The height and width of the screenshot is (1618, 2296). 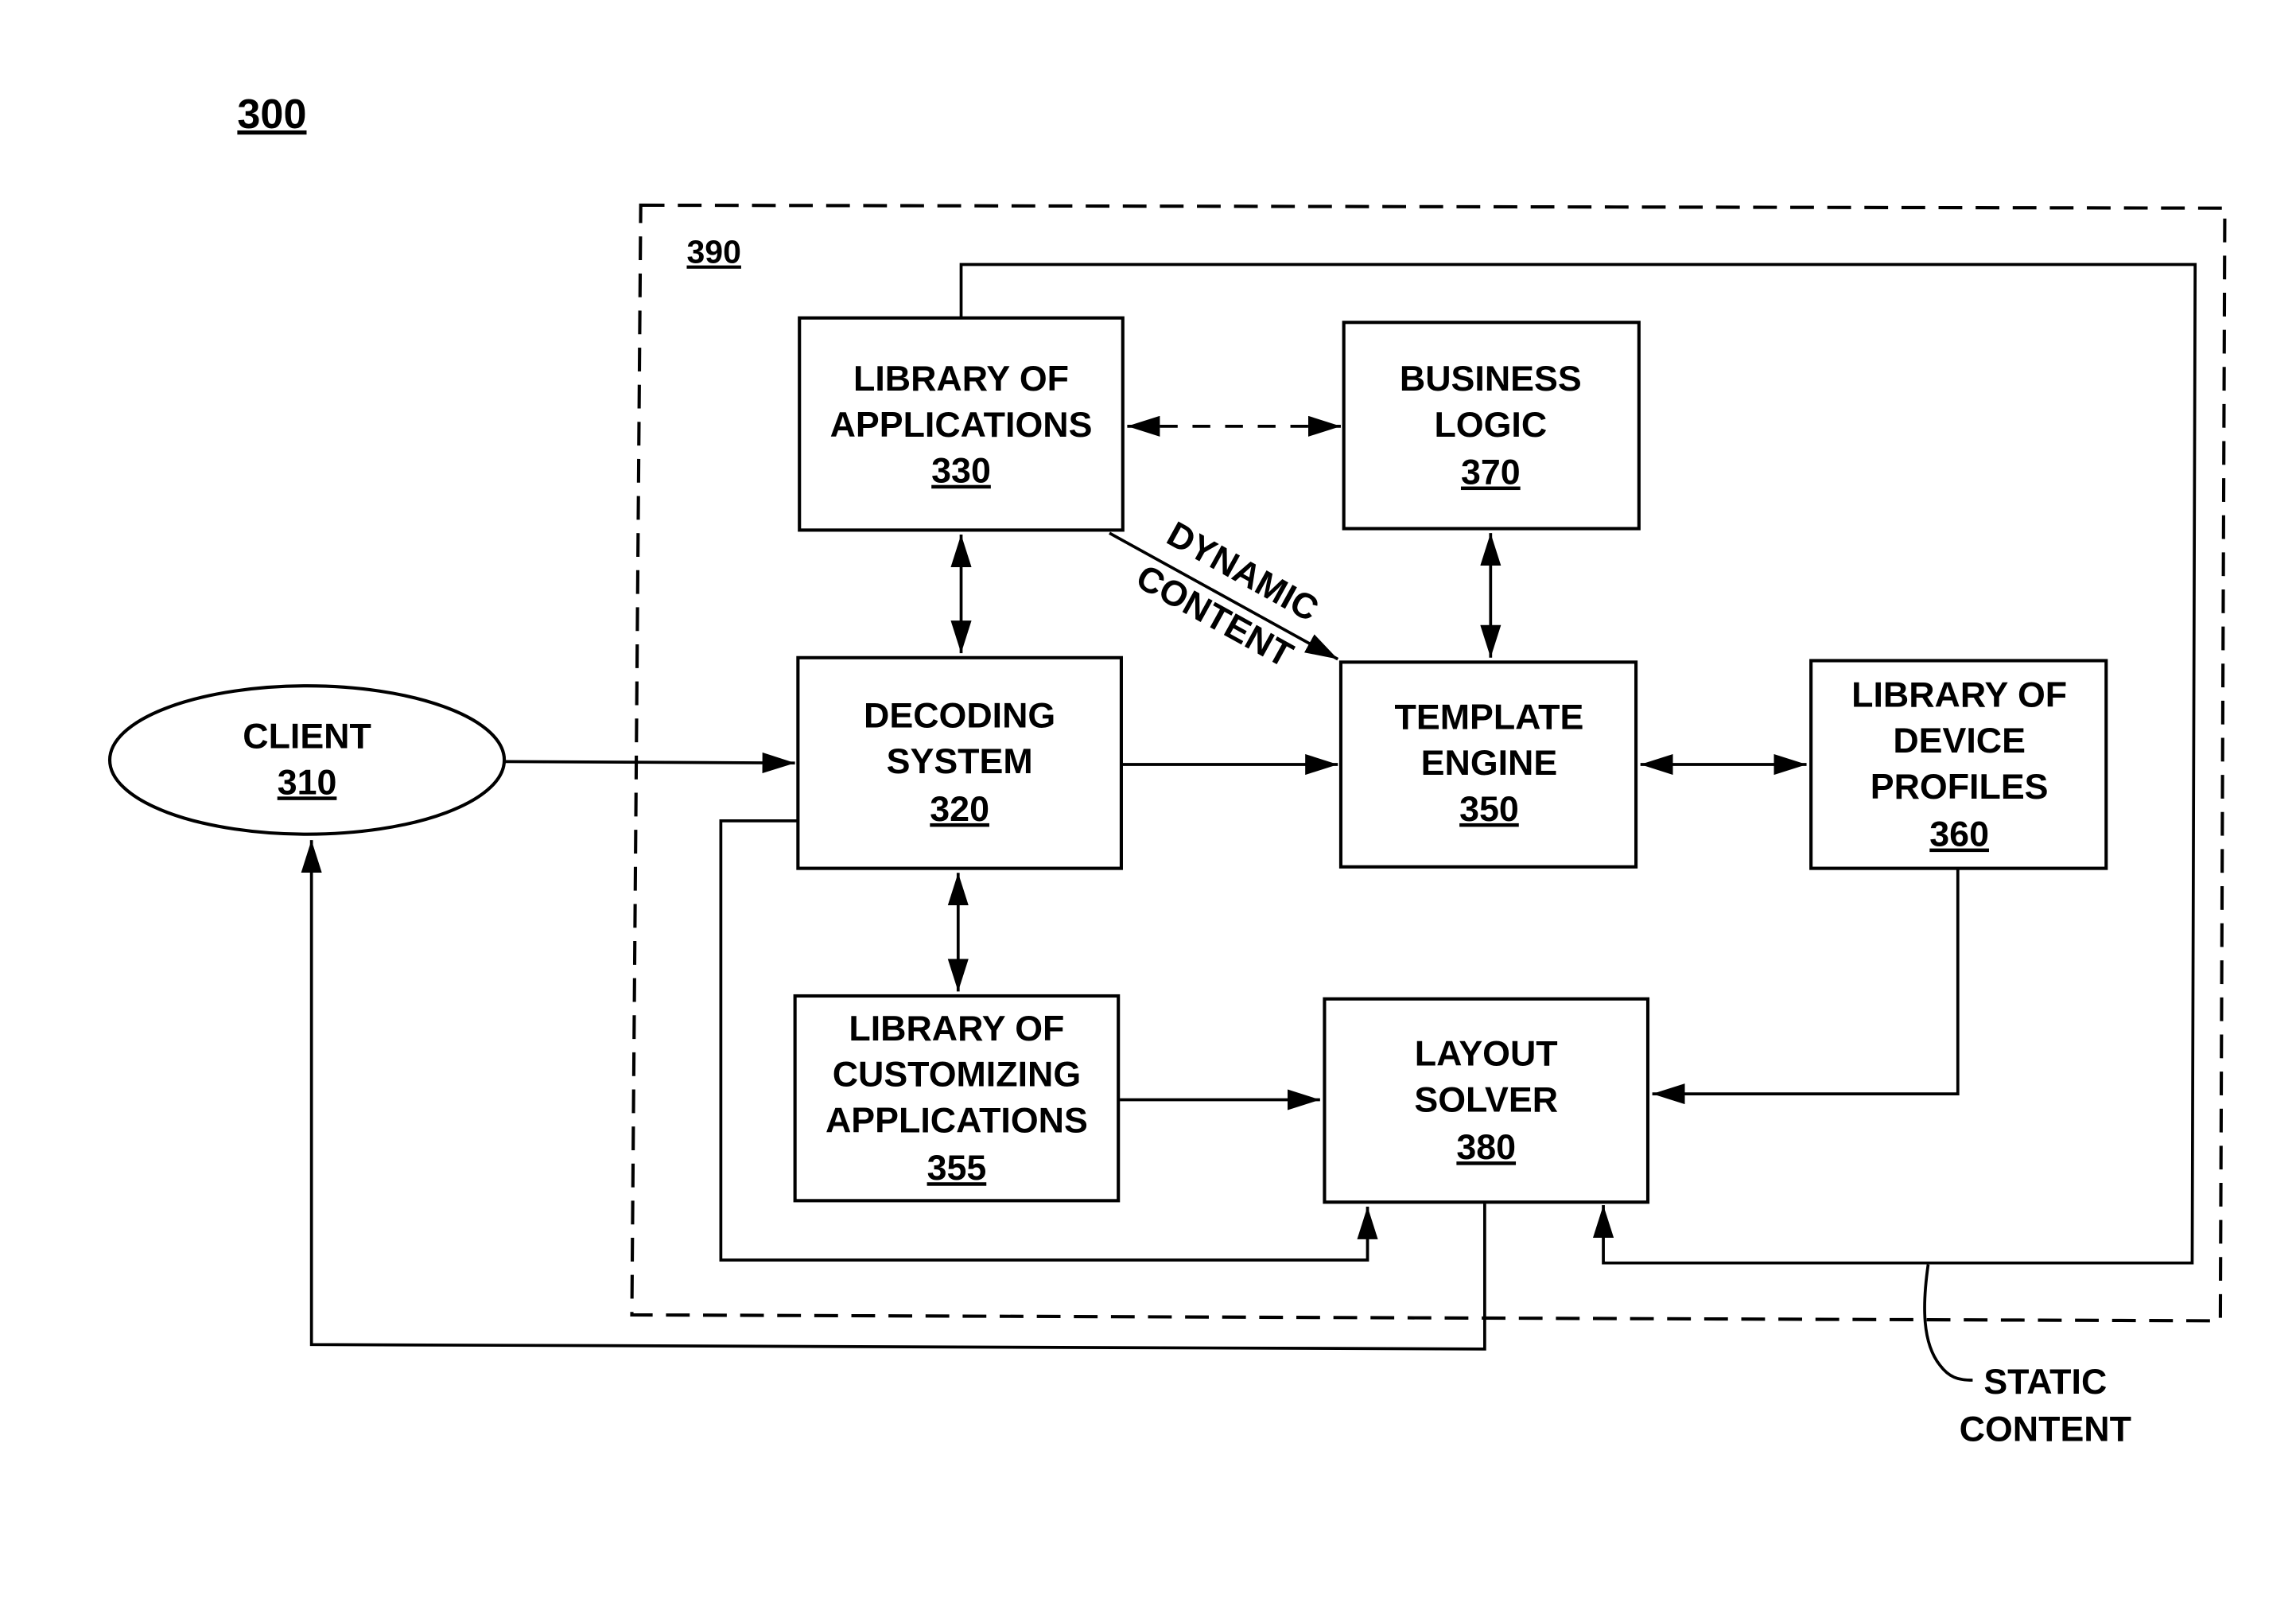 I want to click on svg-text: 330, so click(x=961, y=471).